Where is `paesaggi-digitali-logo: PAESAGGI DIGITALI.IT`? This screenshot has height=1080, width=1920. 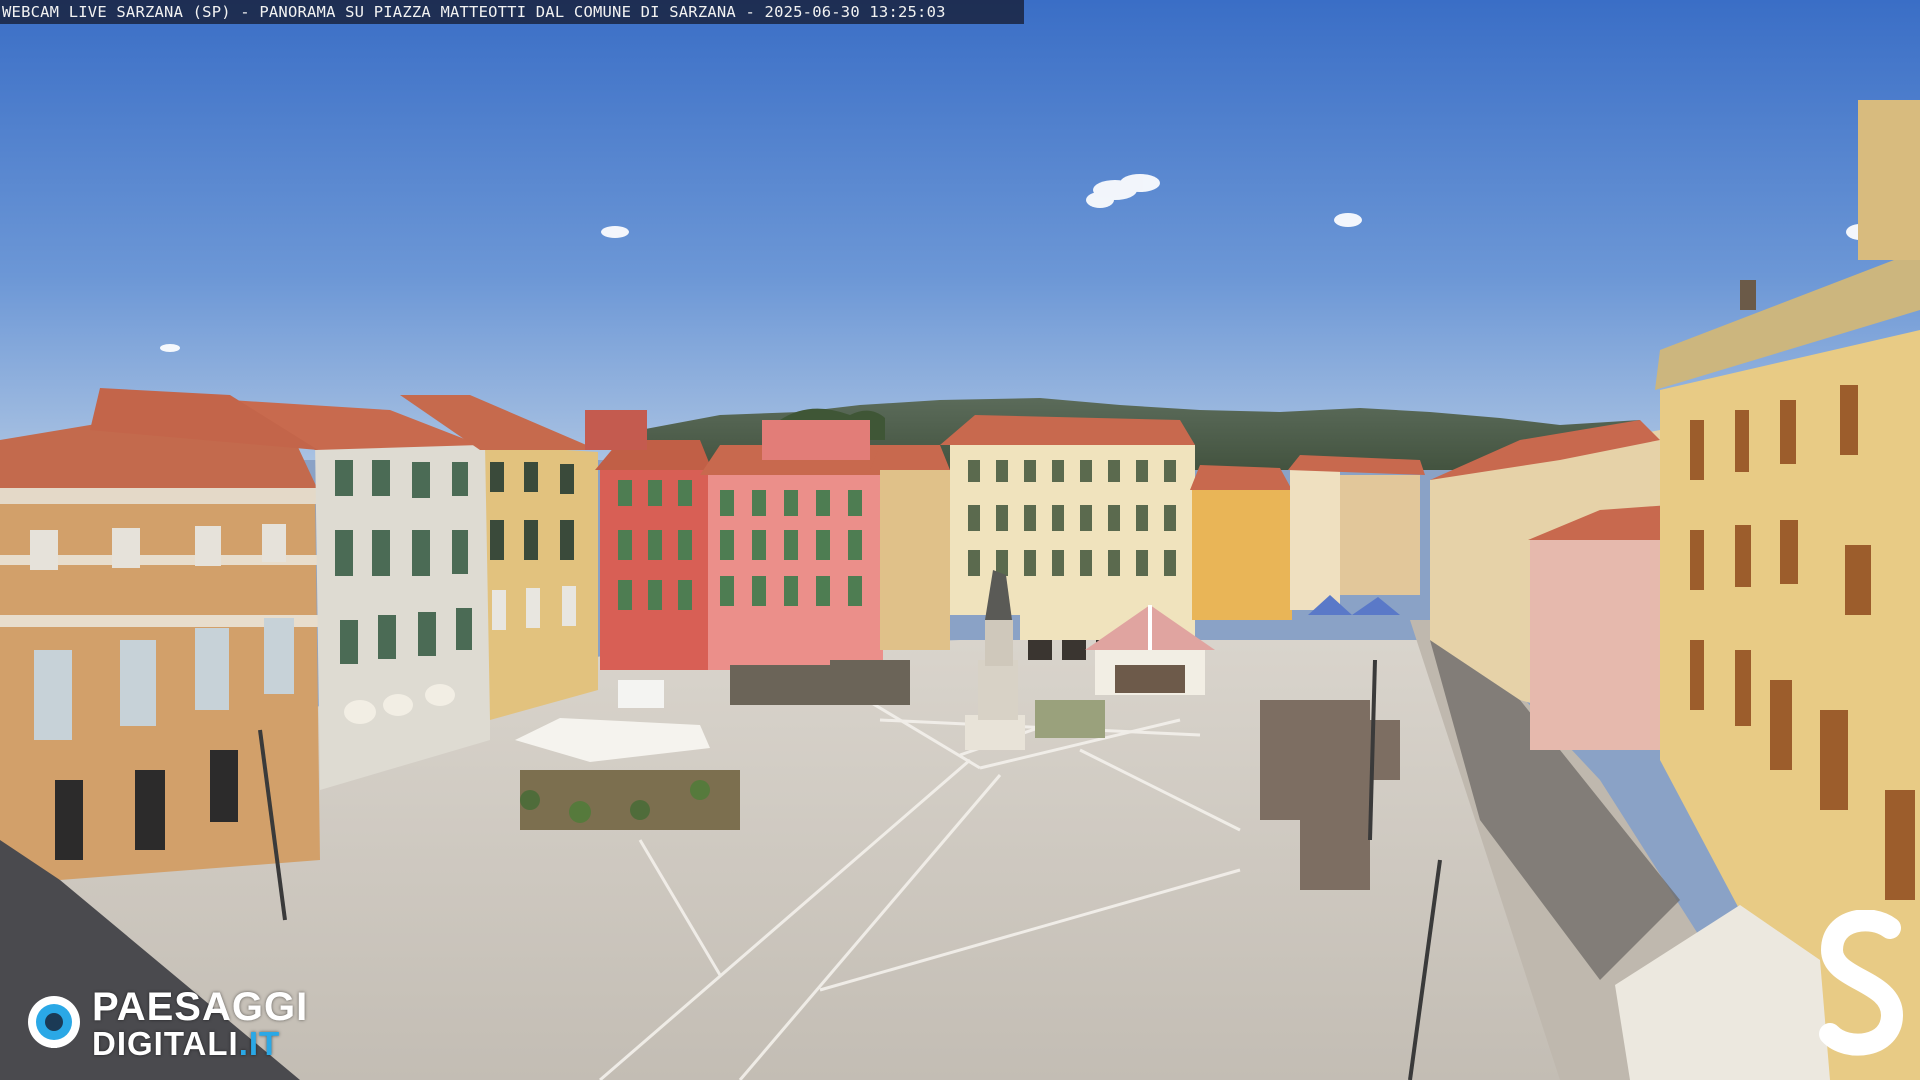 paesaggi-digitali-logo: PAESAGGI DIGITALI.IT is located at coordinates (179, 1026).